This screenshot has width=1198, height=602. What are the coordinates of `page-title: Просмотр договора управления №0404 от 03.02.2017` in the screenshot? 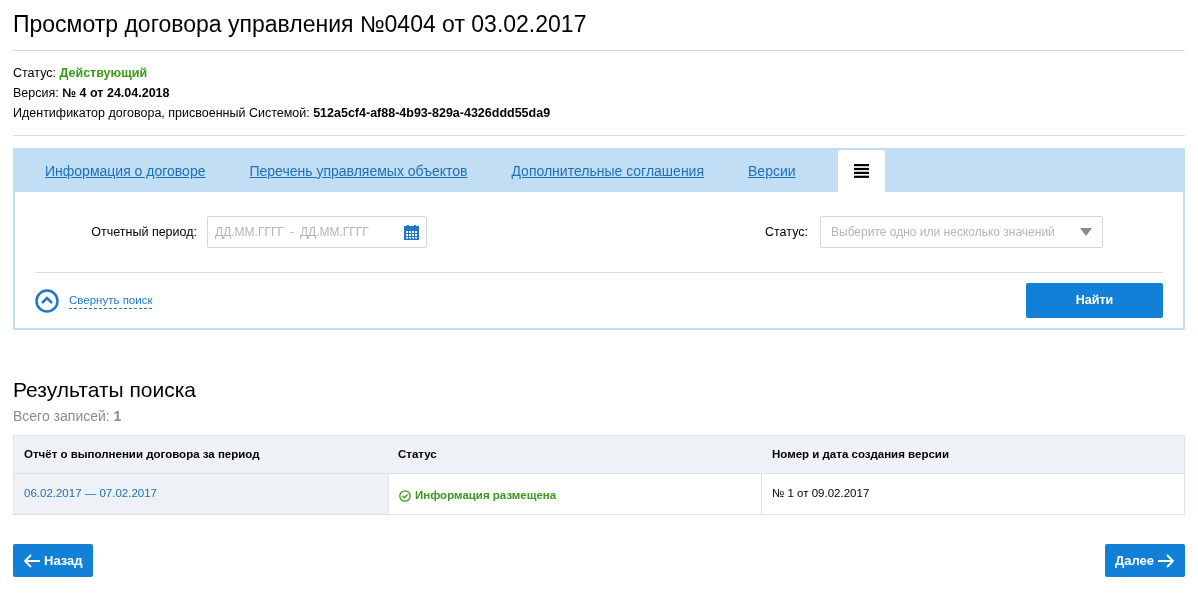 It's located at (599, 25).